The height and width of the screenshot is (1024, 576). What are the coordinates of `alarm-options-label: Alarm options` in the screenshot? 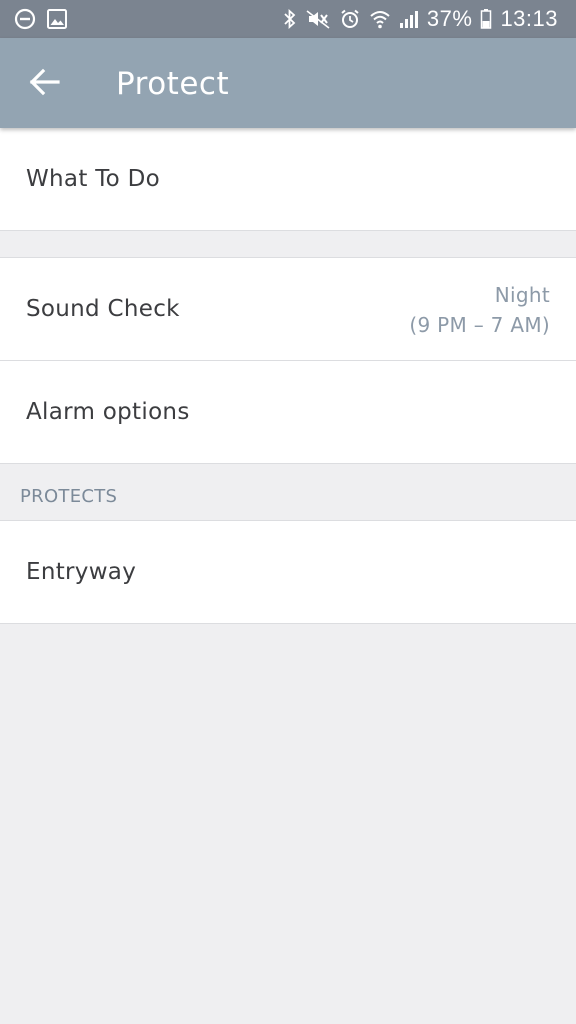 It's located at (108, 412).